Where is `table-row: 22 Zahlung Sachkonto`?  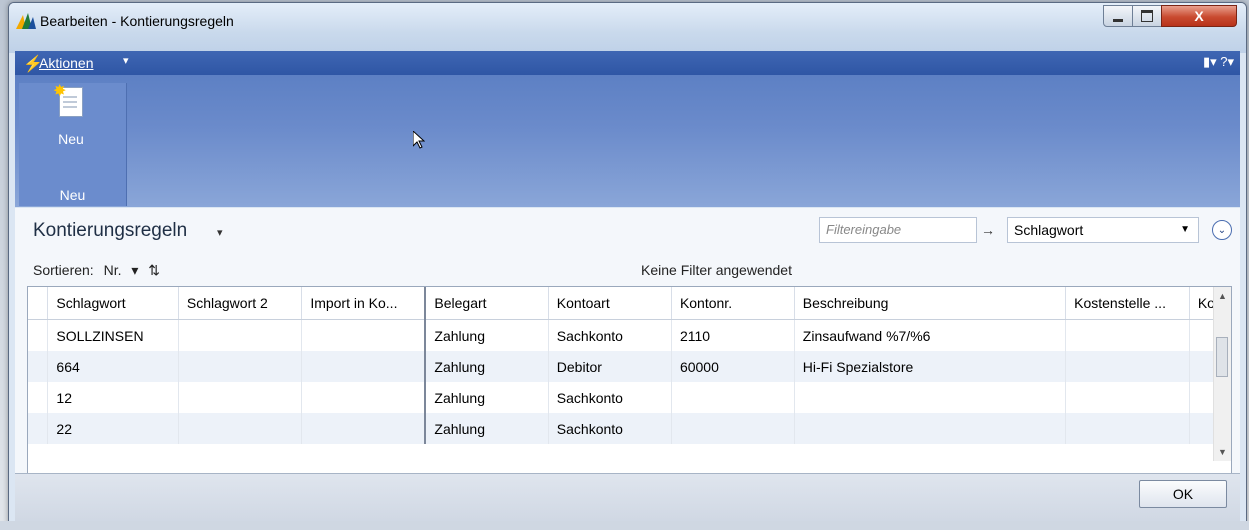 table-row: 22 Zahlung Sachkonto is located at coordinates (629, 428).